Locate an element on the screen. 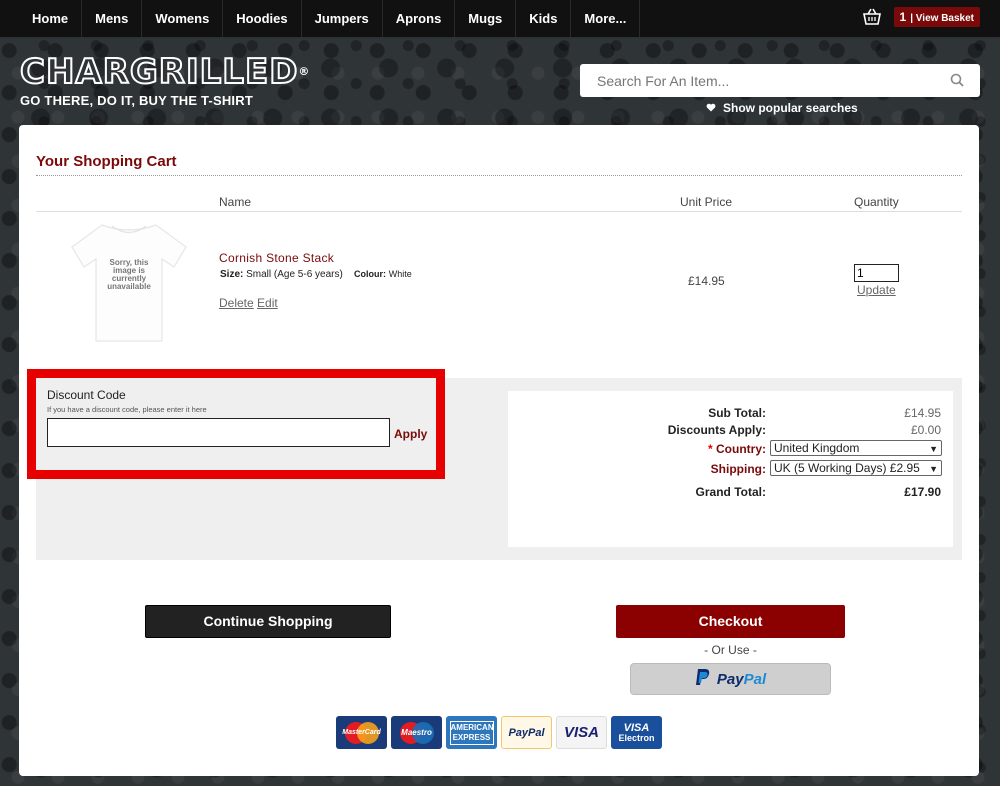 The image size is (1000, 786). colour-value: White is located at coordinates (400, 274).